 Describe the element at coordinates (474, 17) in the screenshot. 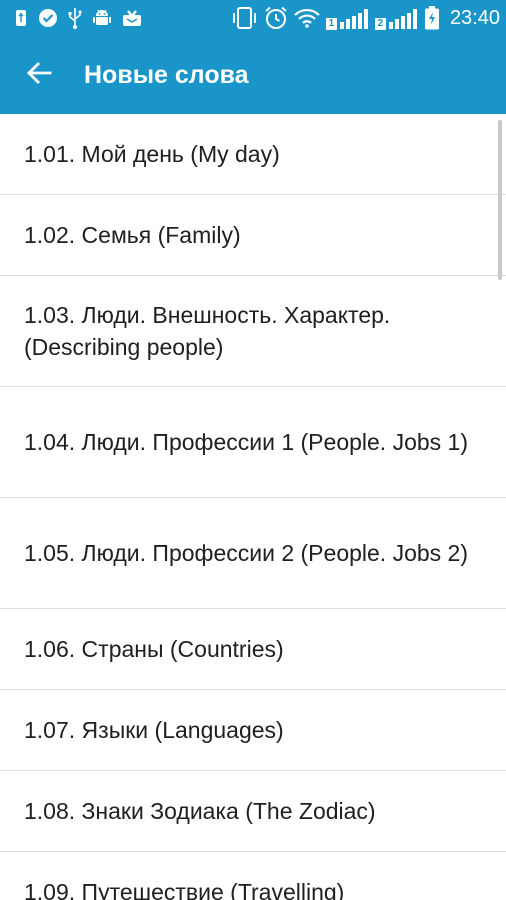

I see `status-time: 23:40` at that location.